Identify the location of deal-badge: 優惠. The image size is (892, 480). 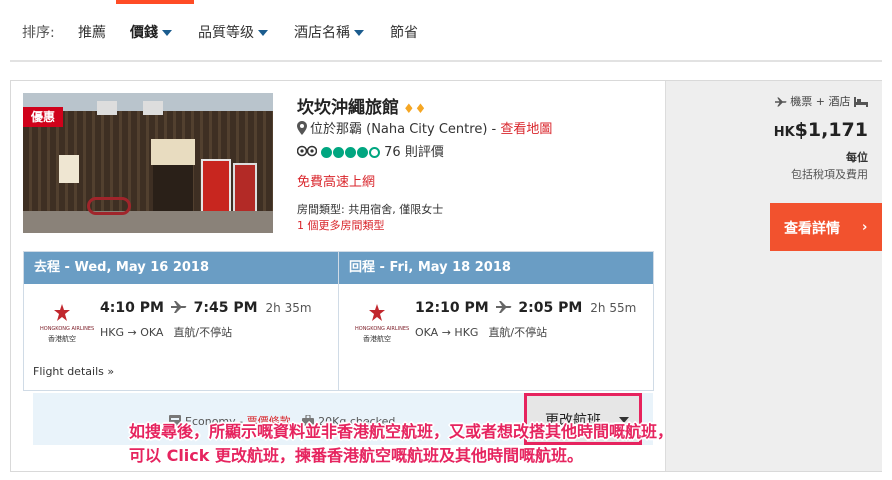
(43, 117).